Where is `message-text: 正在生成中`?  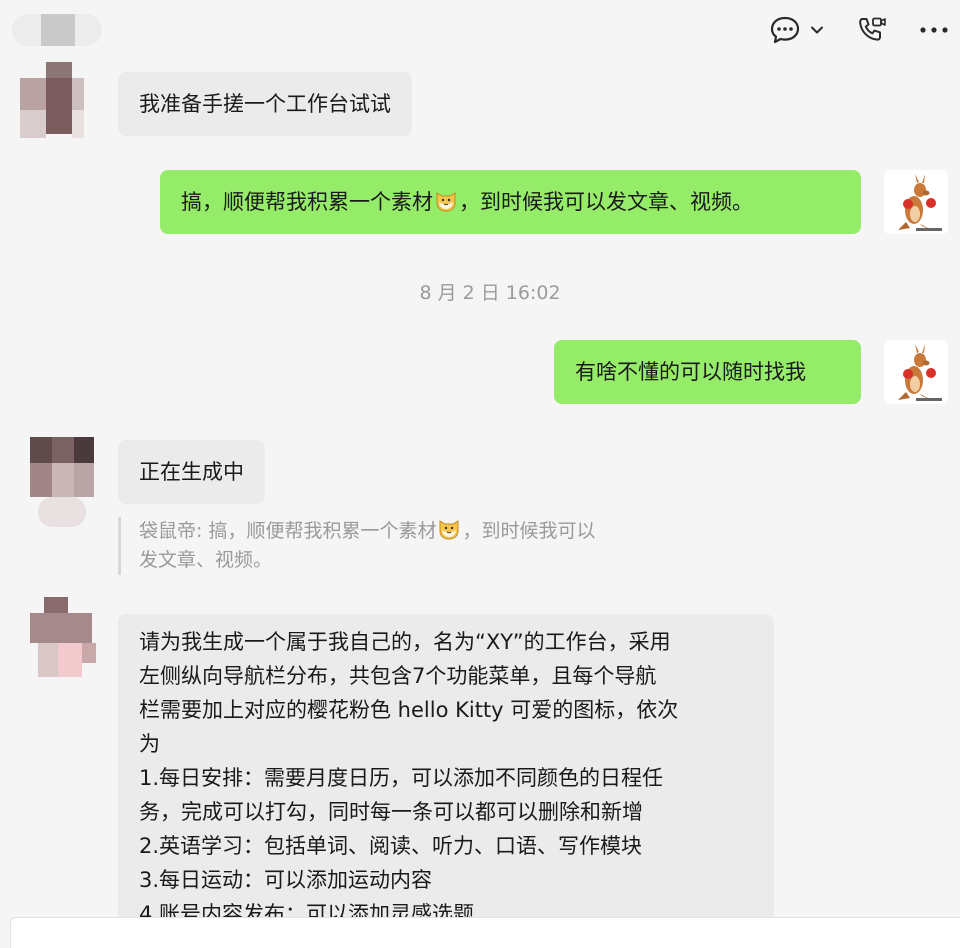 message-text: 正在生成中 is located at coordinates (191, 472).